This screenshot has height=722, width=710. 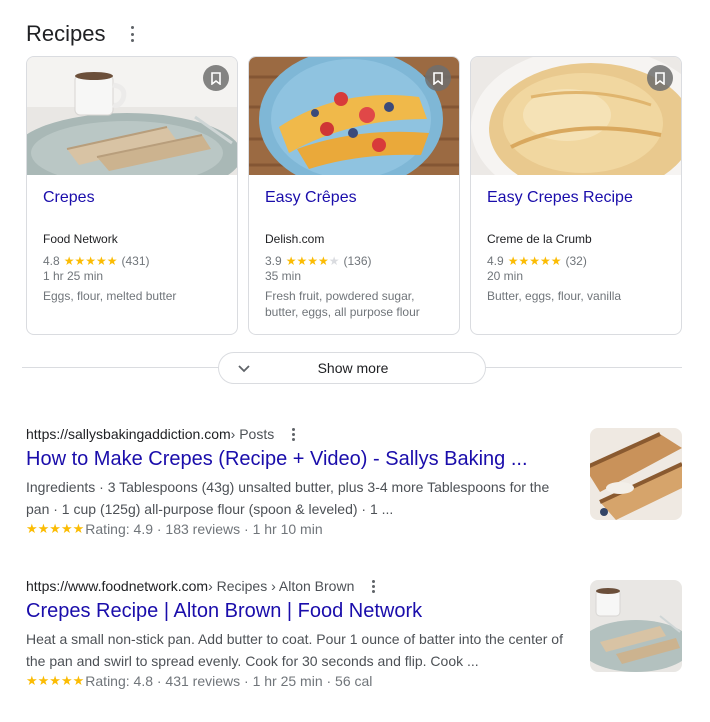 What do you see at coordinates (80, 239) in the screenshot?
I see `recipe-source: Food Network` at bounding box center [80, 239].